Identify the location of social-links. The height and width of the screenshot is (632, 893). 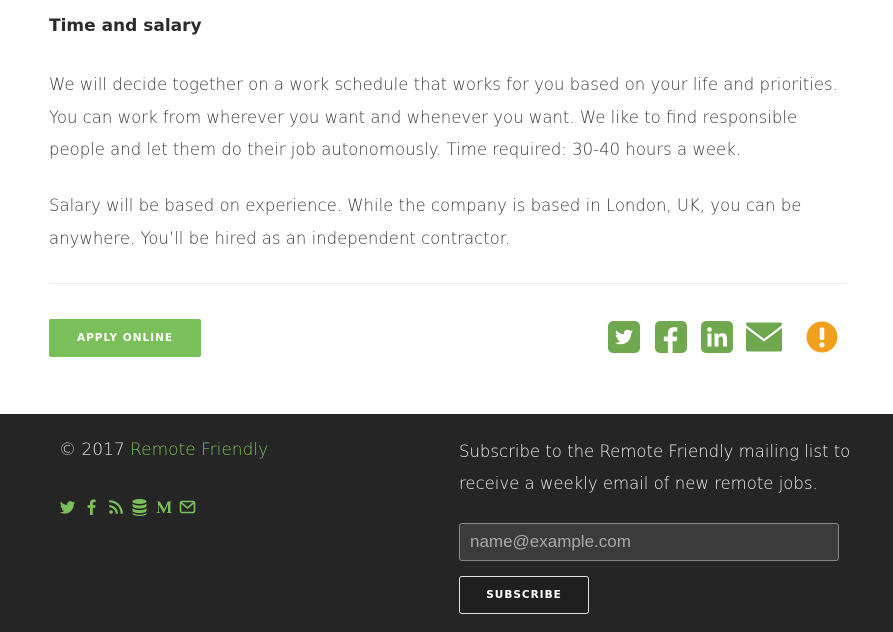
(127, 507).